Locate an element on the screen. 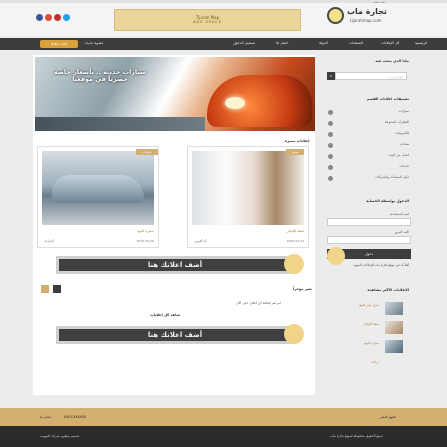 This screenshot has height=447, width=447. login-title: الدخول بواسطة الحسابة is located at coordinates (387, 201).